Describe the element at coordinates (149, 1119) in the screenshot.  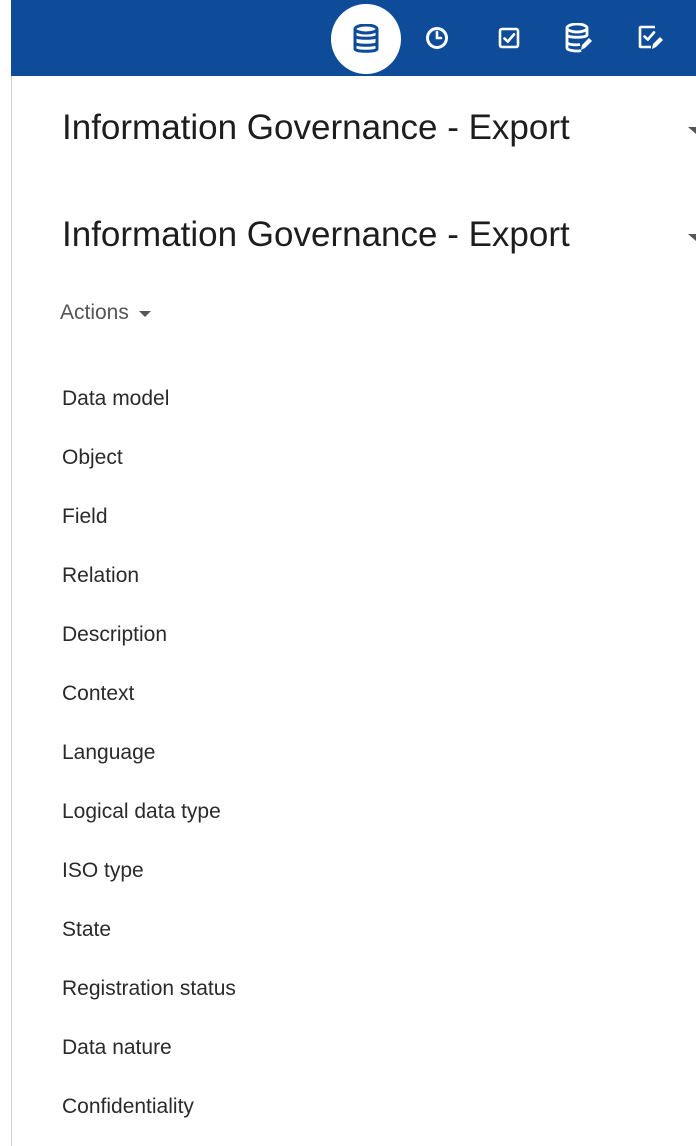
I see `list-item: Confidentiality` at that location.